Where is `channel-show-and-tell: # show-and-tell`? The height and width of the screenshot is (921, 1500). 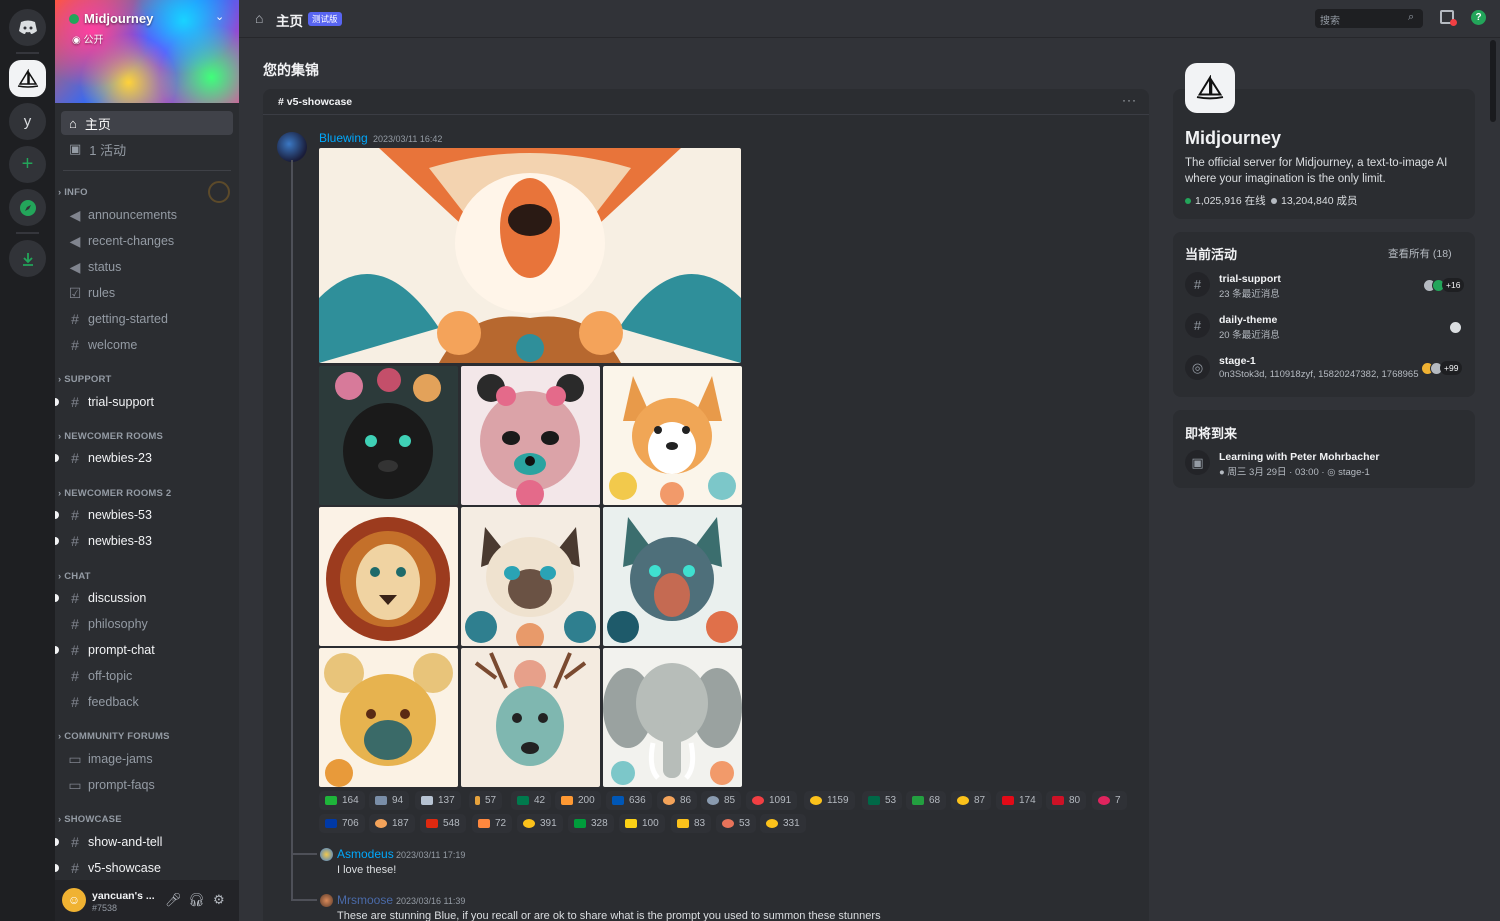
channel-show-and-tell: # show-and-tell is located at coordinates (144, 842).